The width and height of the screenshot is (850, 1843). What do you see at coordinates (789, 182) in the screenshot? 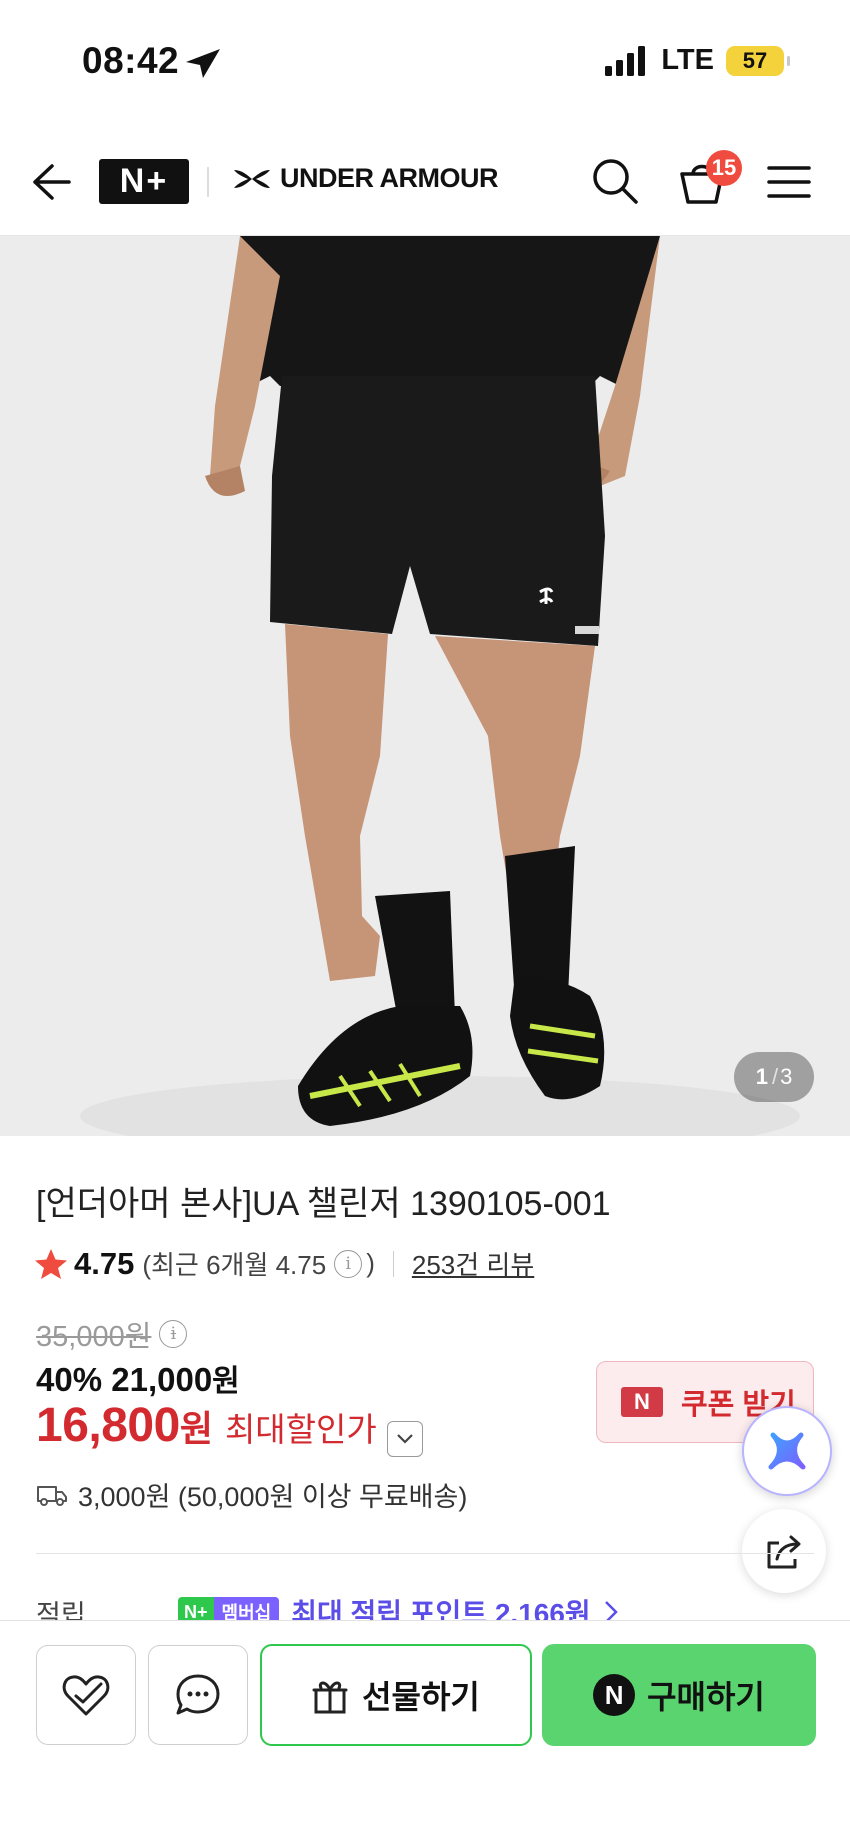
I see `menu-icon` at bounding box center [789, 182].